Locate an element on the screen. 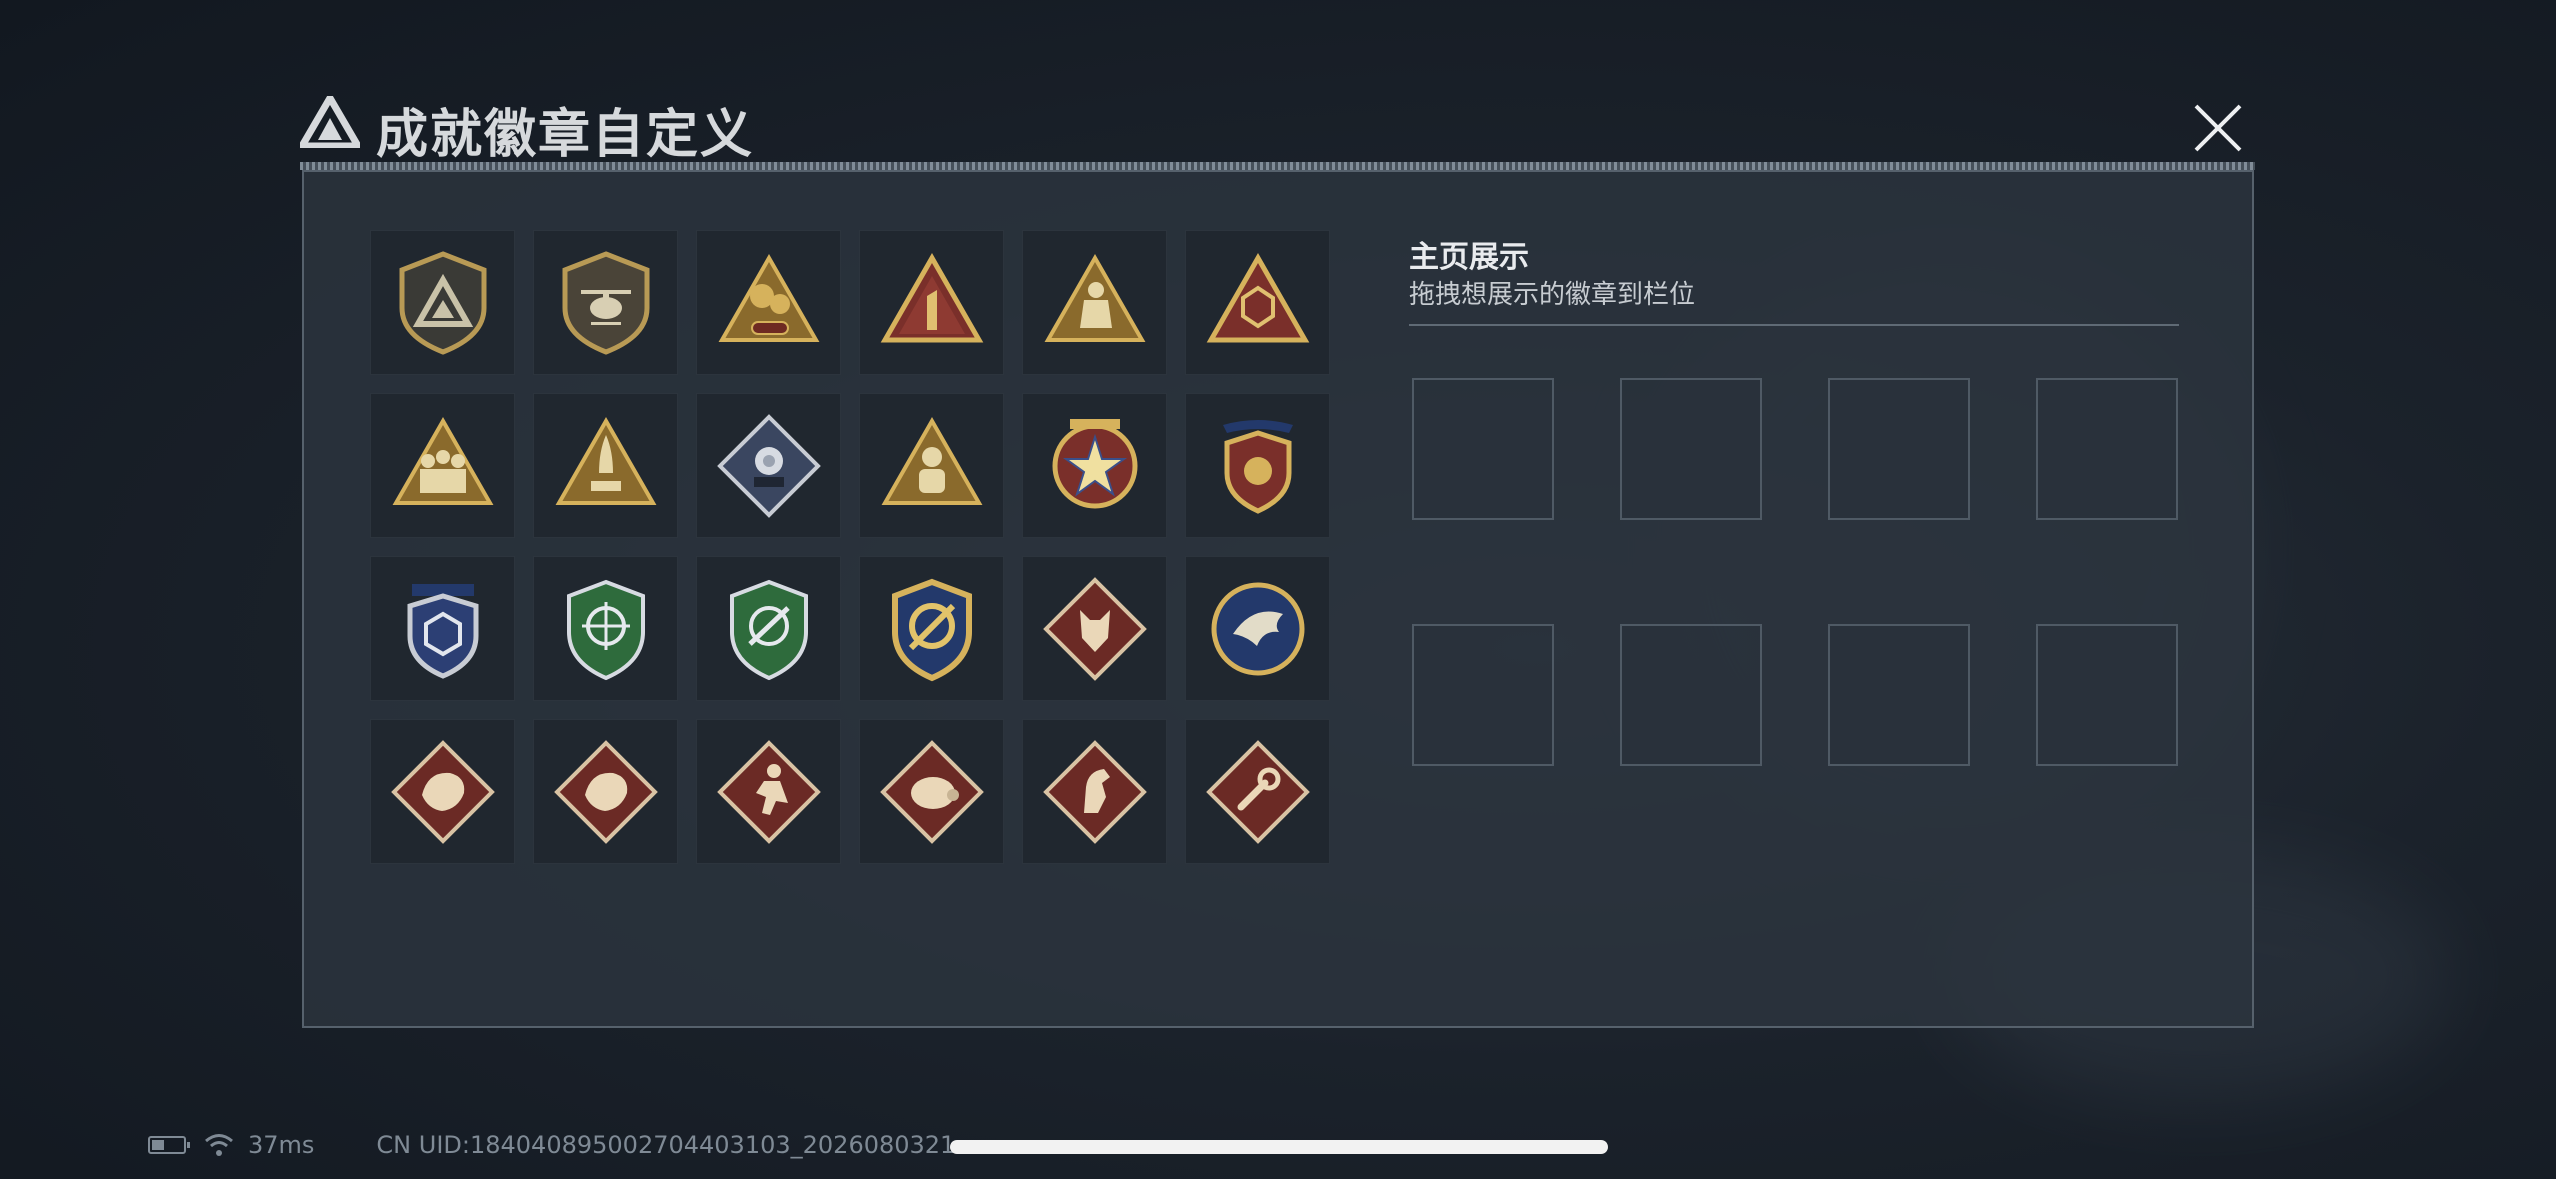 Image resolution: width=2556 pixels, height=1179 pixels. winged-shield-badge-icon is located at coordinates (1257, 466).